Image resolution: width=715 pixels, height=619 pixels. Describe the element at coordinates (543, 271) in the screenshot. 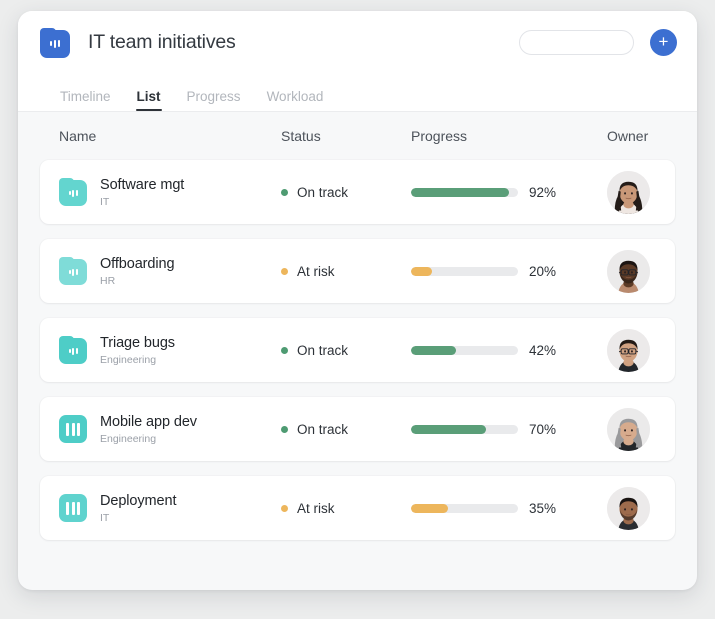

I see `progress-percent: 20%` at that location.